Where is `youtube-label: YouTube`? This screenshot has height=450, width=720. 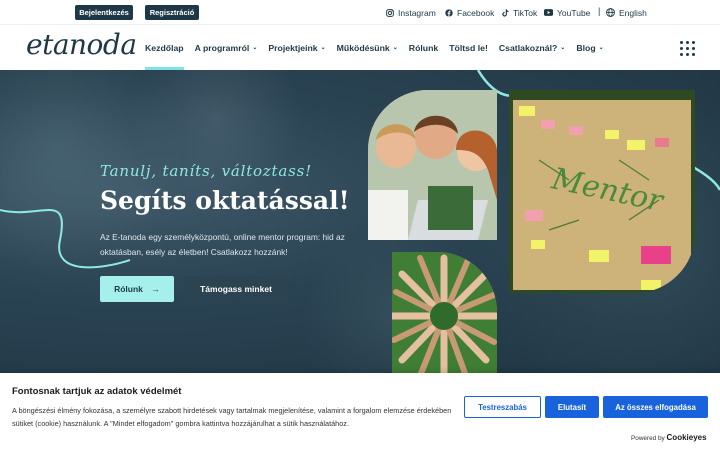
youtube-label: YouTube is located at coordinates (574, 12).